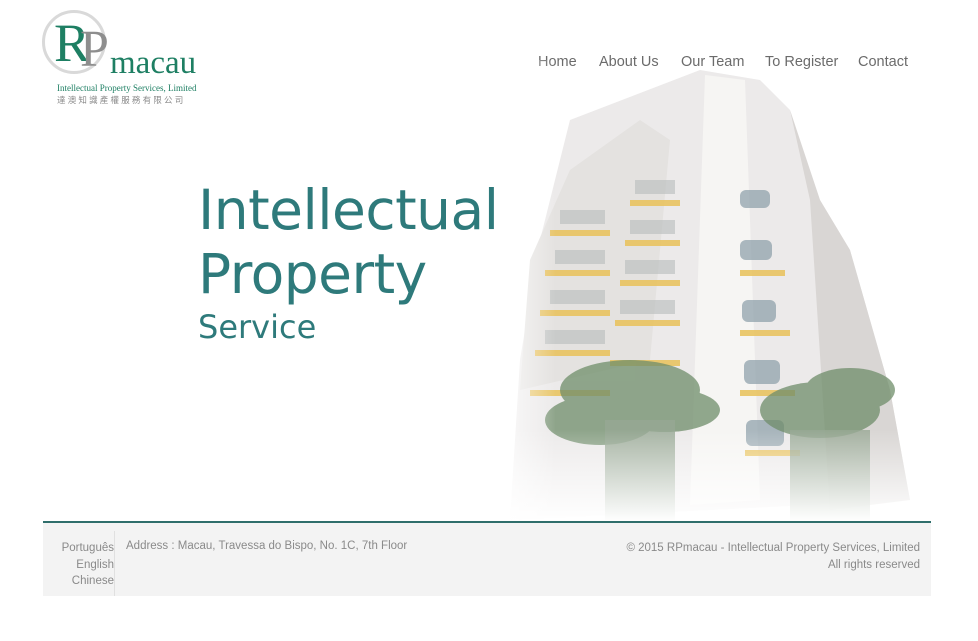  I want to click on language-link-english: English, so click(78, 565).